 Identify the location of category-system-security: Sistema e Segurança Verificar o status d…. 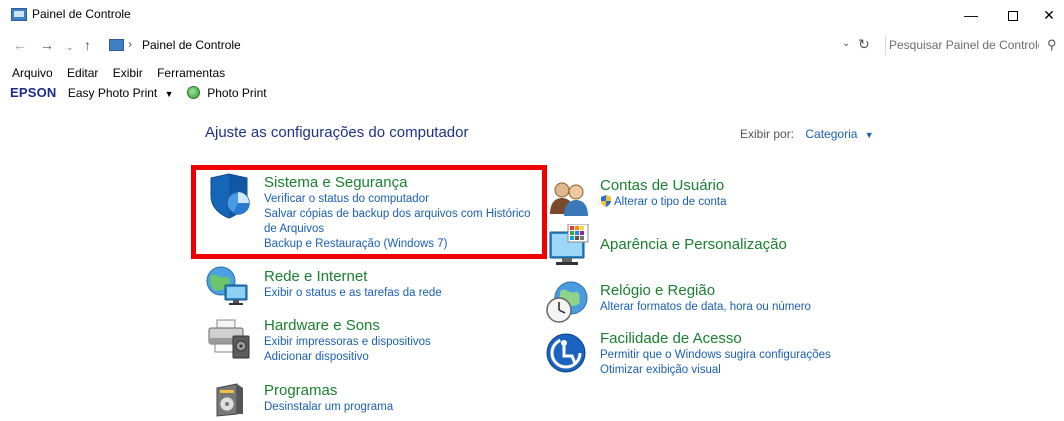
(397, 213).